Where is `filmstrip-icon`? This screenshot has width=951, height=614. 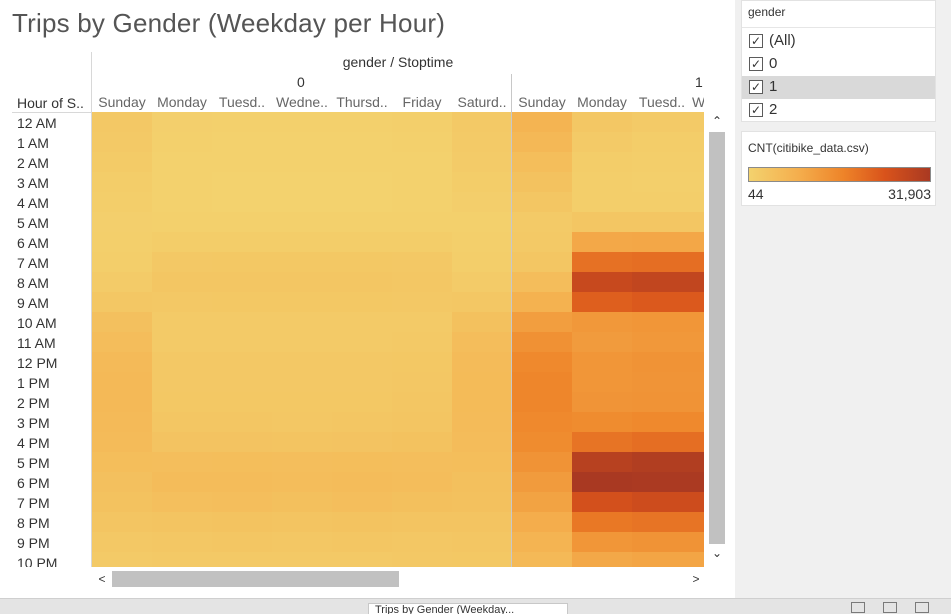
filmstrip-icon is located at coordinates (890, 607).